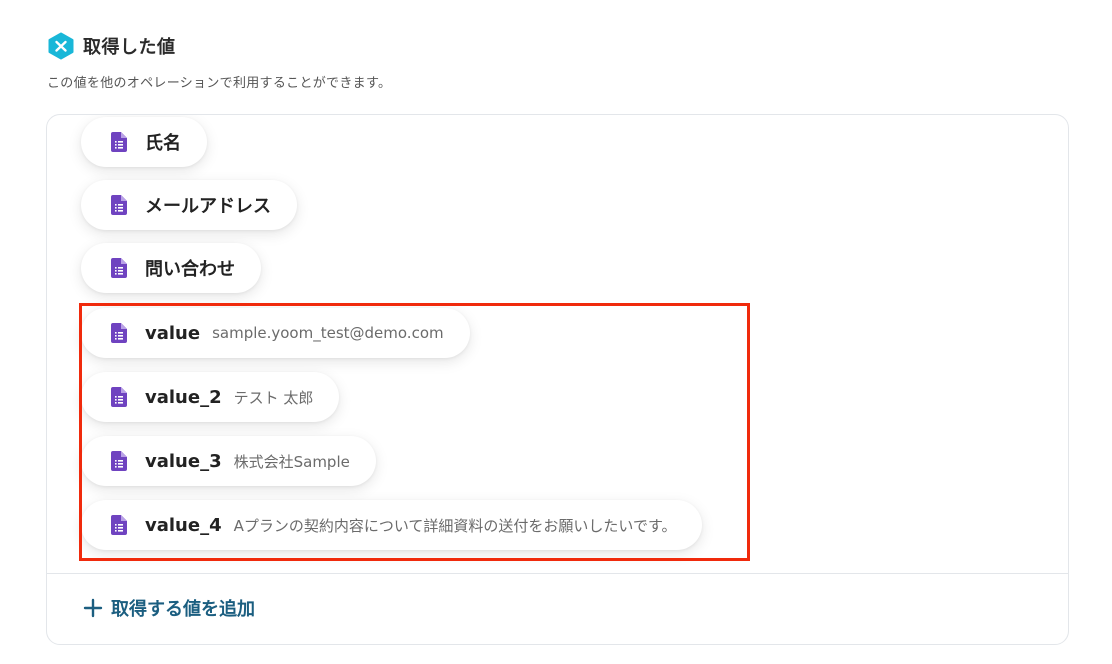 This screenshot has width=1112, height=664. What do you see at coordinates (455, 525) in the screenshot?
I see `value-chip-sample: Aプランの契約内容について詳細資料の送付をお願いしたいです。` at bounding box center [455, 525].